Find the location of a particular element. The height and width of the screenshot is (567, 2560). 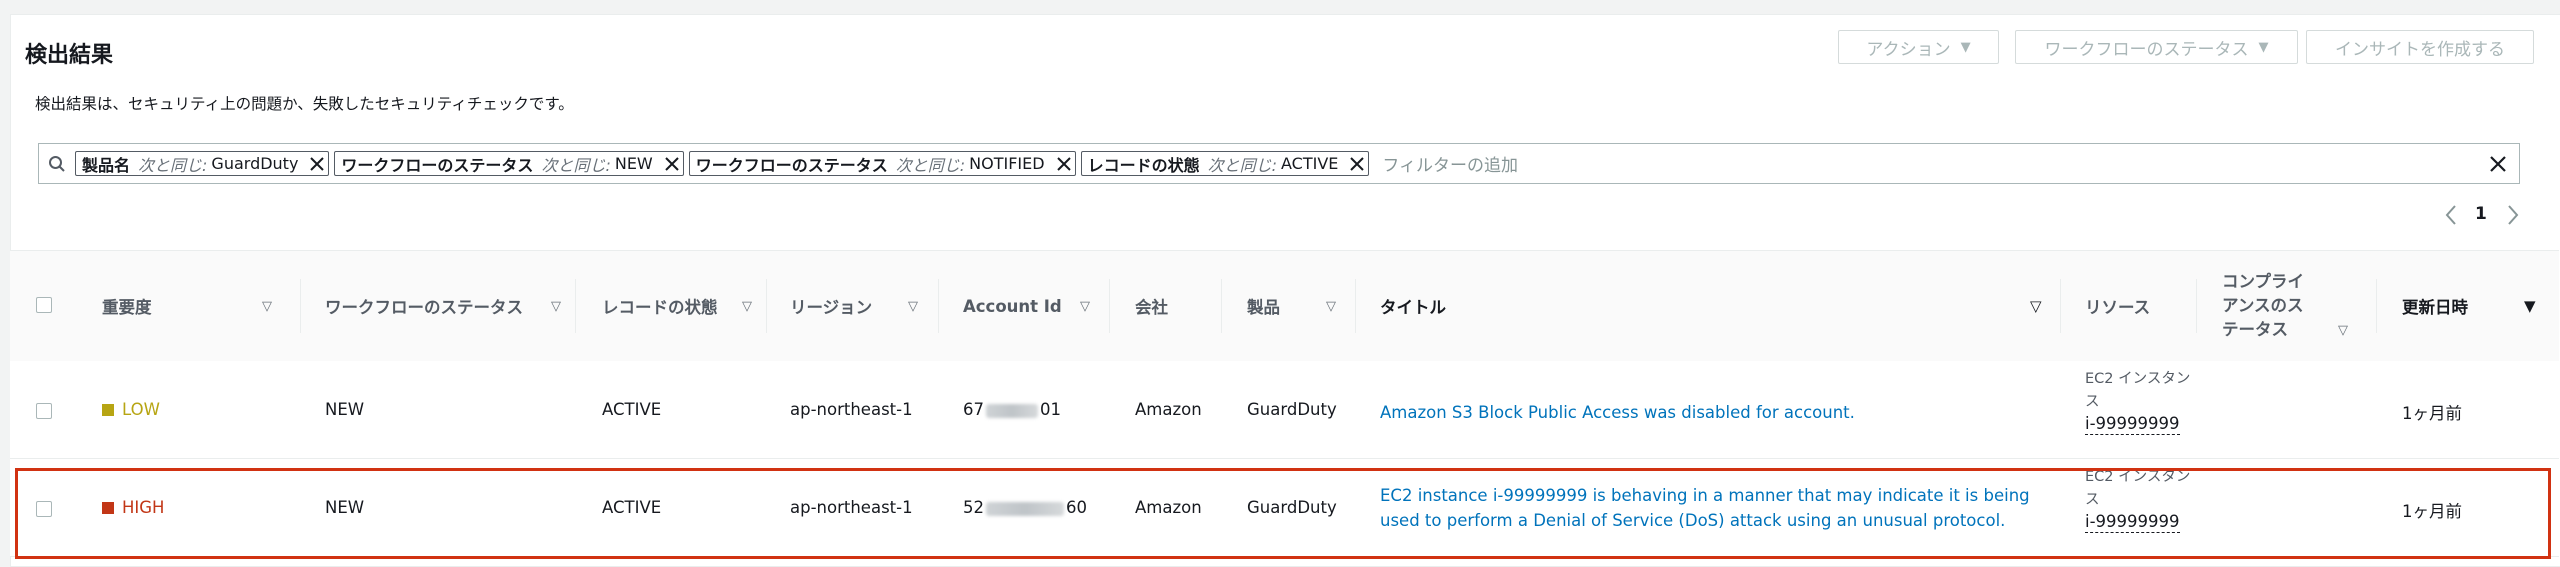

actions-dropdown-button: アクション ▼ is located at coordinates (1918, 47).